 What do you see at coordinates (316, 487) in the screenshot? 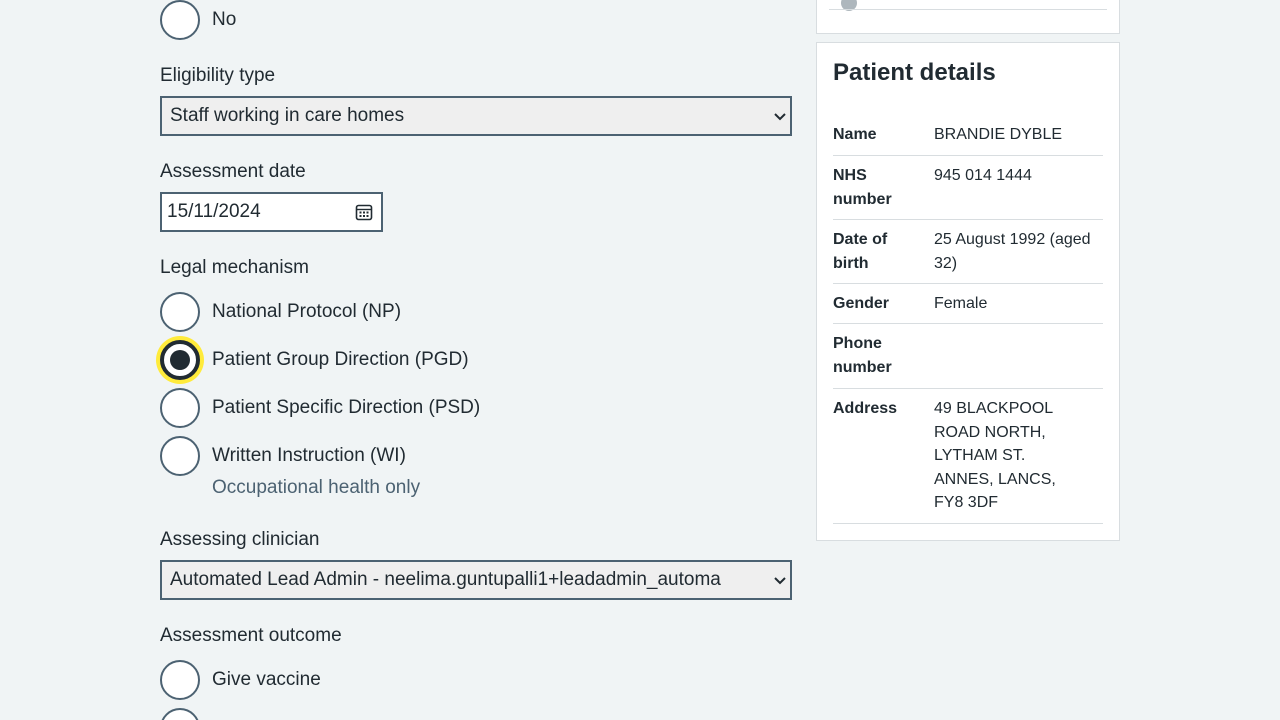
I see `written-instruction-hint: Occupational health only` at bounding box center [316, 487].